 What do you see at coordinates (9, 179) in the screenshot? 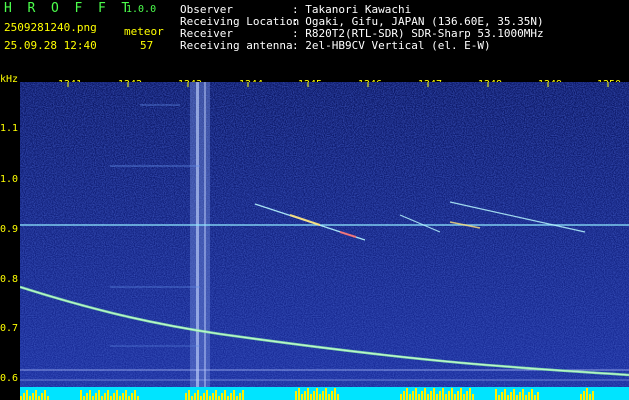
I see `y-tick-label: 1.0` at bounding box center [9, 179].